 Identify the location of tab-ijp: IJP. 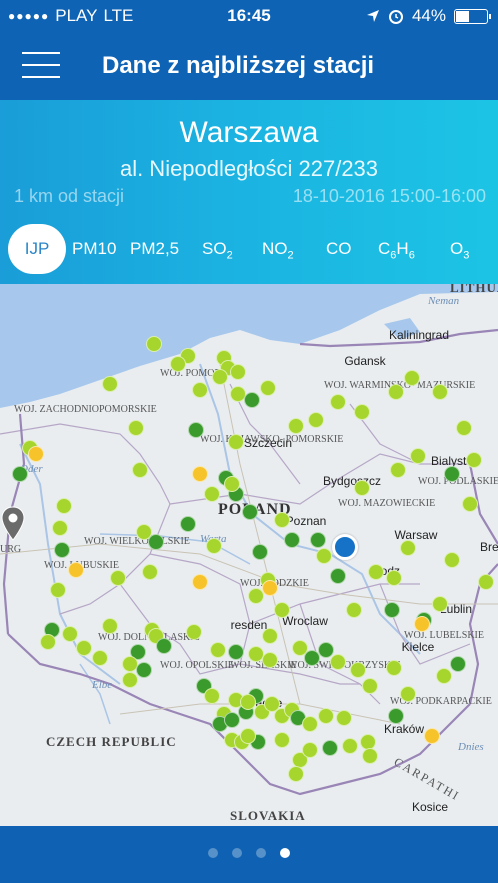
(37, 249).